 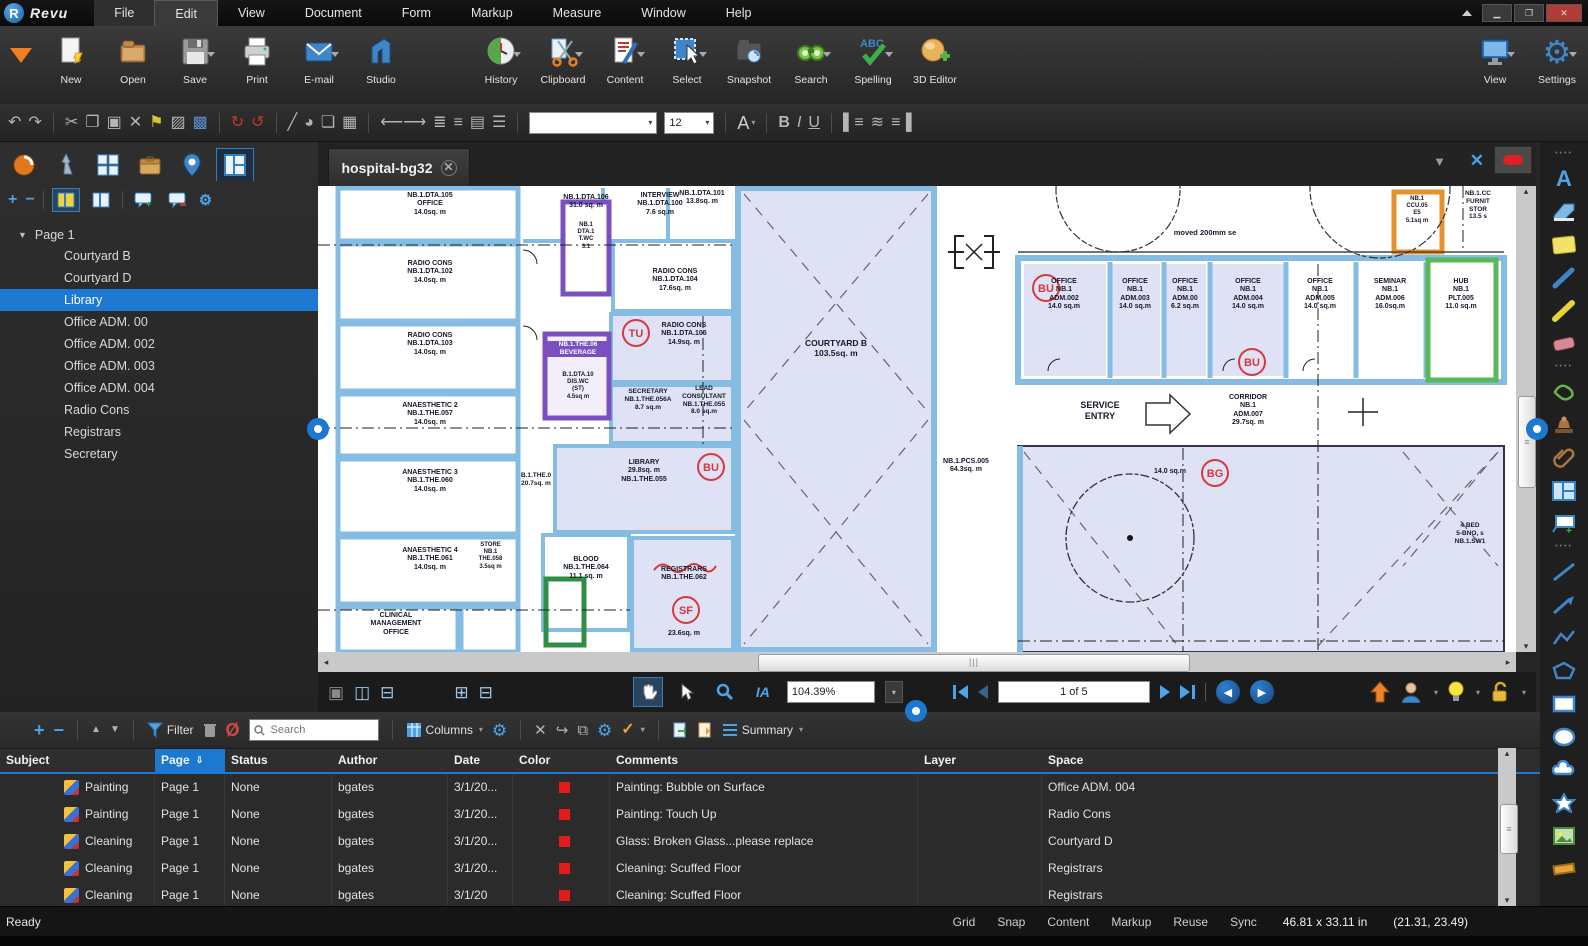 I want to click on line-tool-icon, so click(x=1564, y=572).